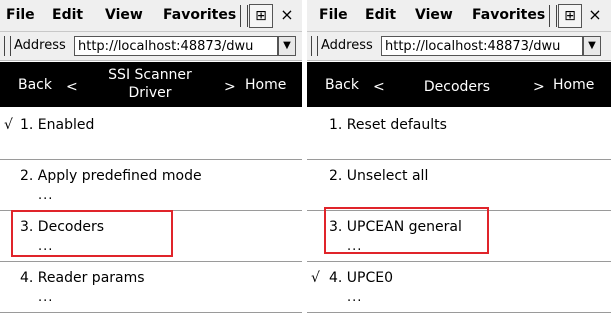 The height and width of the screenshot is (318, 611). What do you see at coordinates (111, 176) in the screenshot?
I see `list-item-label: 2. Apply predefined mode` at bounding box center [111, 176].